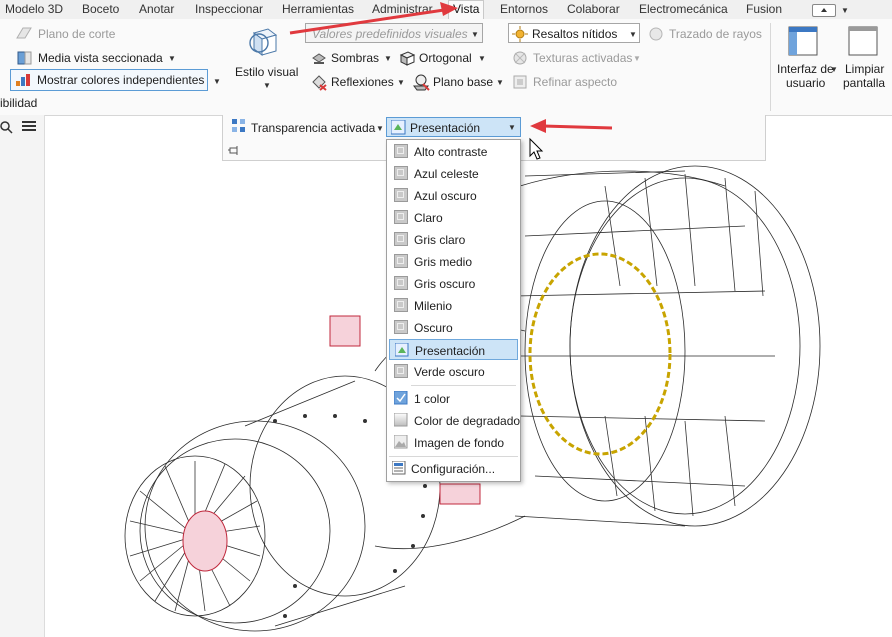  Describe the element at coordinates (453, 305) in the screenshot. I see `menu-item-milenio: Milenio` at that location.